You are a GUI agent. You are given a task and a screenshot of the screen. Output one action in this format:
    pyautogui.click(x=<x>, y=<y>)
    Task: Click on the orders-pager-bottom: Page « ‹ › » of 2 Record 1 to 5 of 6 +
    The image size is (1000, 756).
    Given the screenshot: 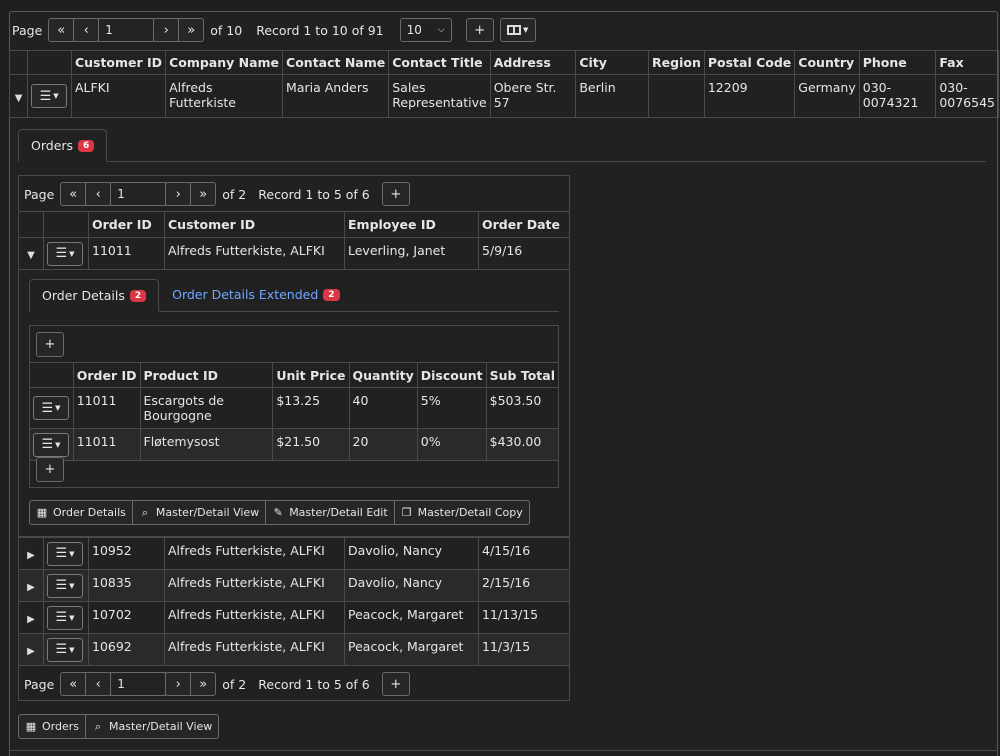 What is the action you would take?
    pyautogui.click(x=217, y=684)
    